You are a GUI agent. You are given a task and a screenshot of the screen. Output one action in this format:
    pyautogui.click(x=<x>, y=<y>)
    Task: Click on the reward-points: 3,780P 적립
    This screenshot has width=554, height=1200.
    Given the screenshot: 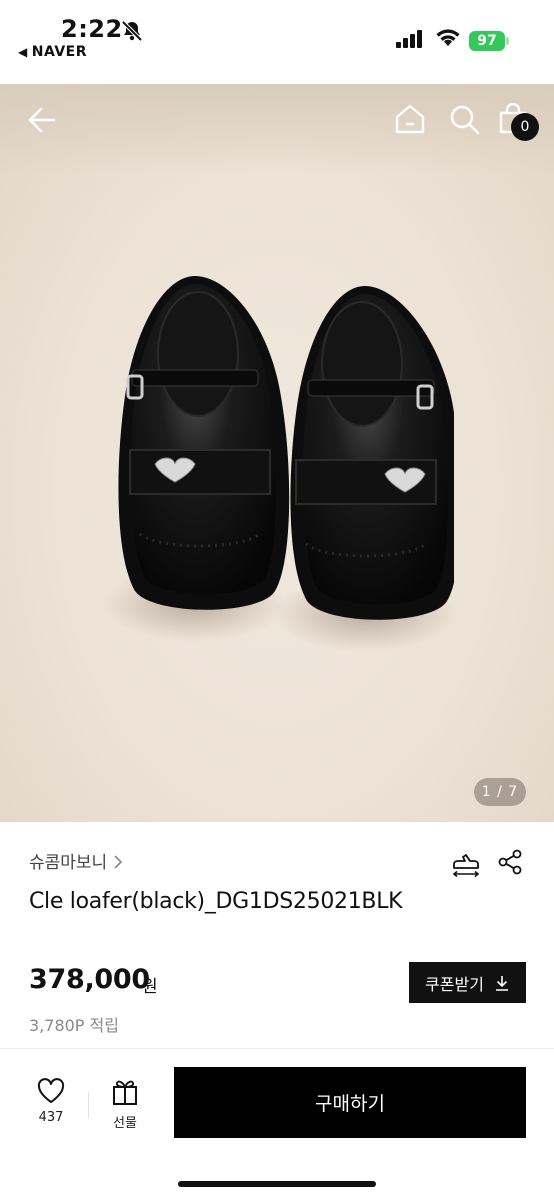 What is the action you would take?
    pyautogui.click(x=74, y=1025)
    